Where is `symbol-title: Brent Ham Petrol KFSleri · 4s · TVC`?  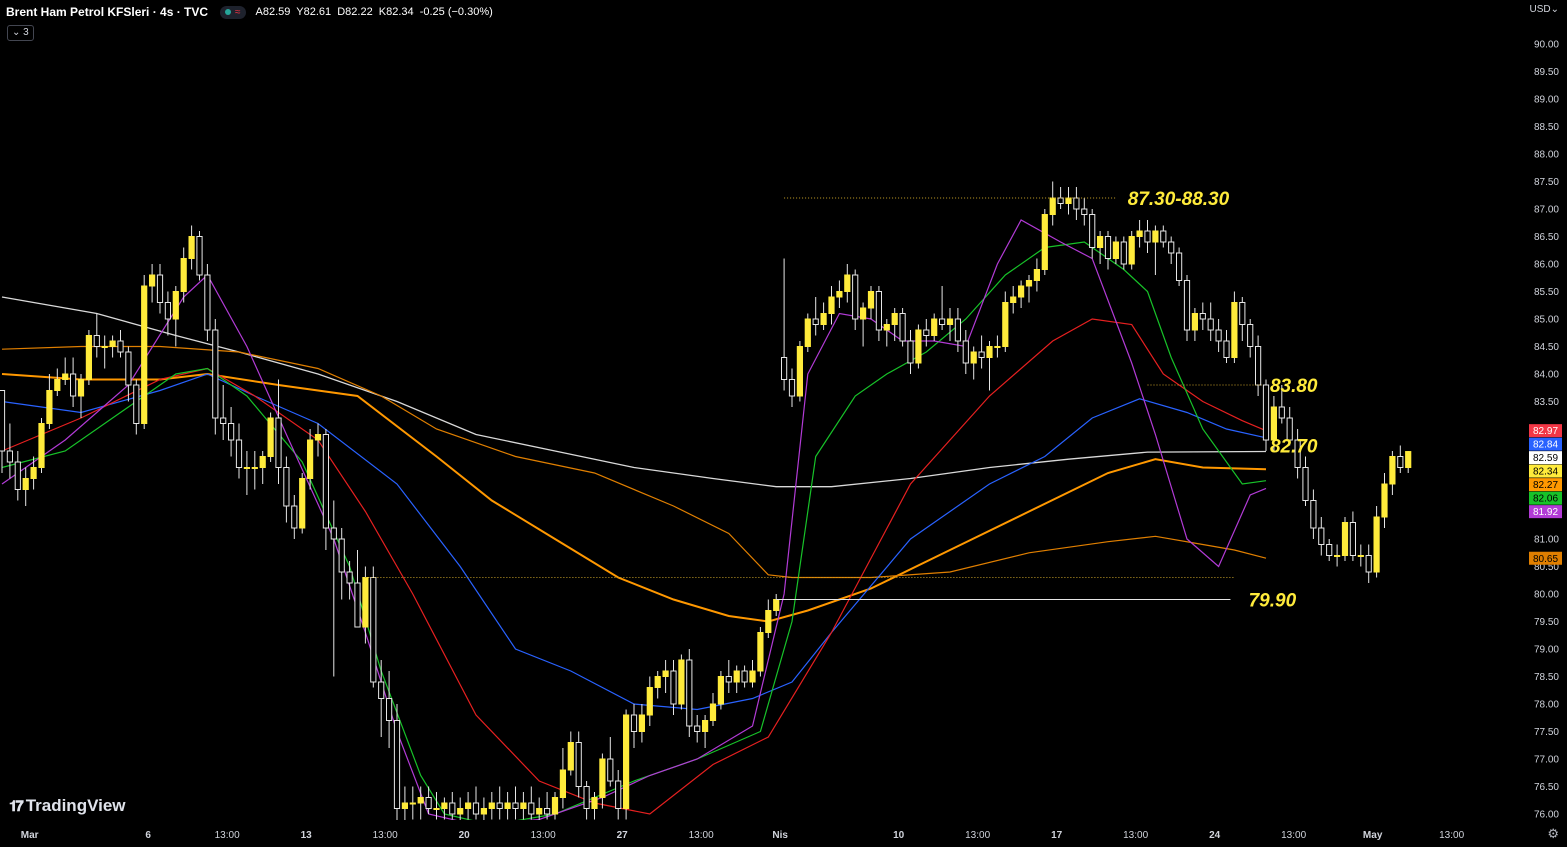 symbol-title: Brent Ham Petrol KFSleri · 4s · TVC is located at coordinates (107, 12).